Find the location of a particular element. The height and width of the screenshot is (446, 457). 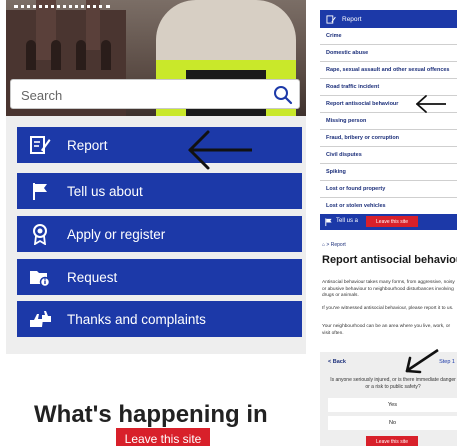

award-icon is located at coordinates (40, 234).